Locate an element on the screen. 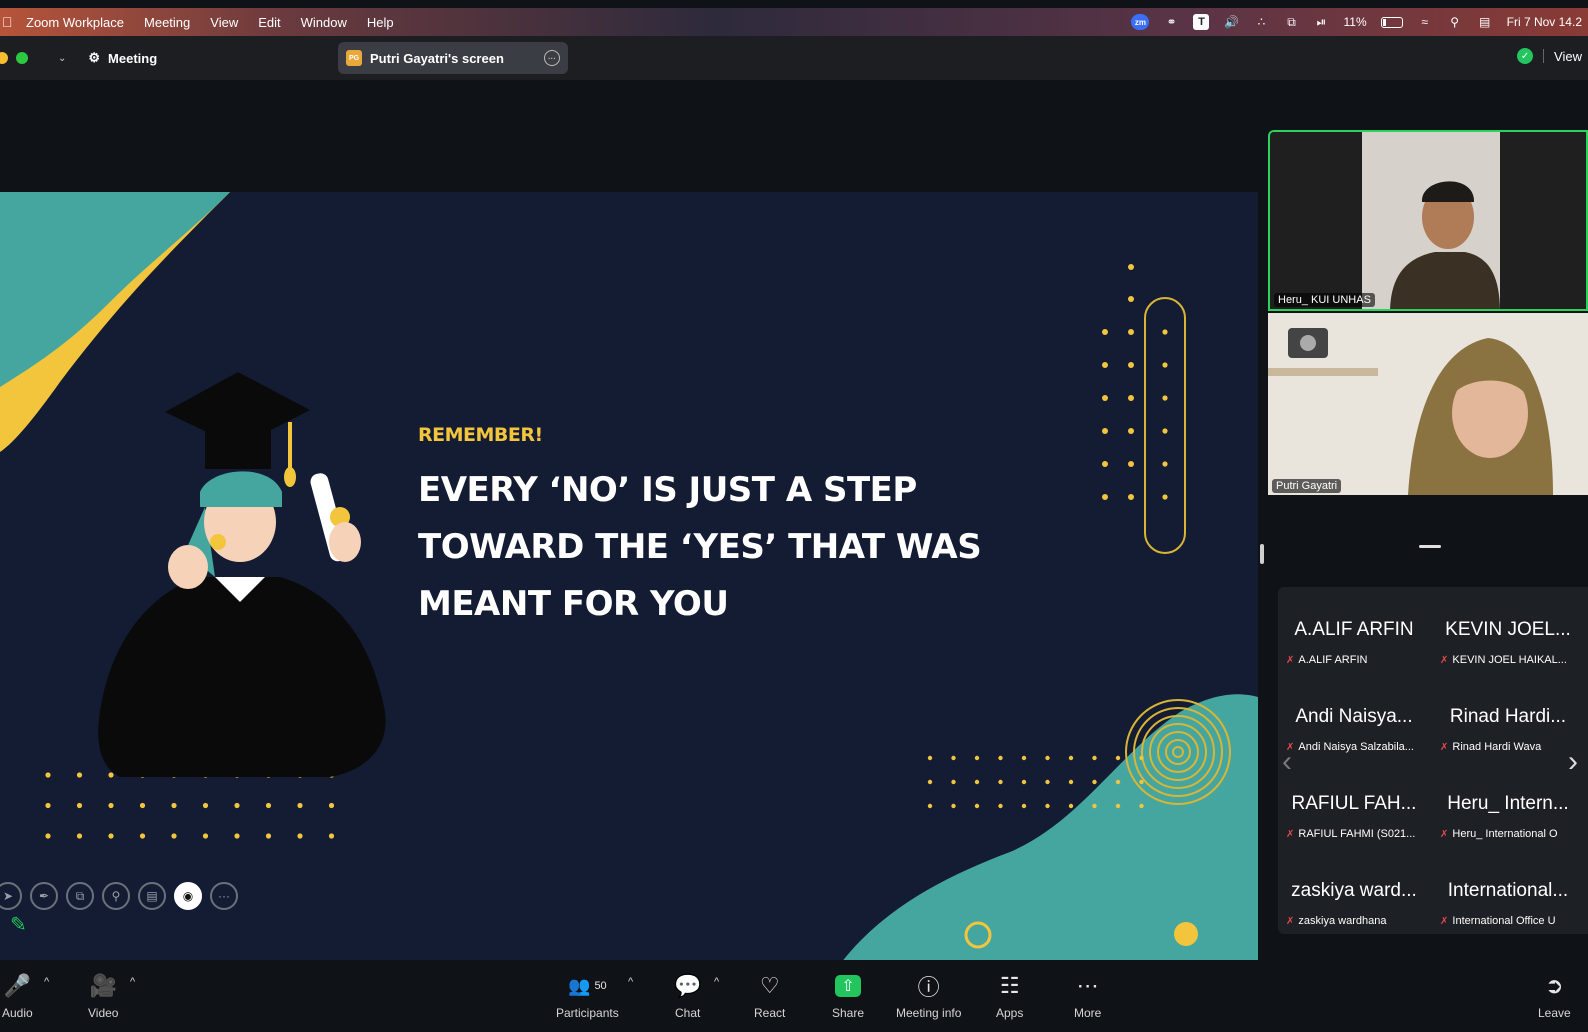 The width and height of the screenshot is (1588, 1032). menu-edit: Edit is located at coordinates (269, 22).